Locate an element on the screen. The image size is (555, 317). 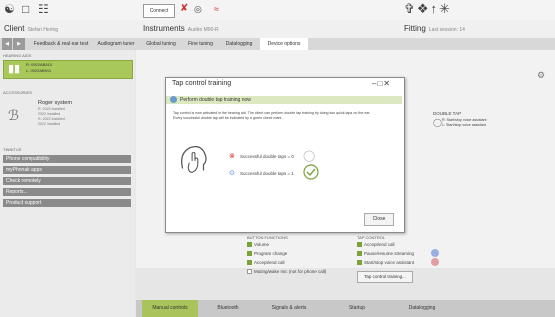
sidebar-item-support: Product support is located at coordinates (67, 203).